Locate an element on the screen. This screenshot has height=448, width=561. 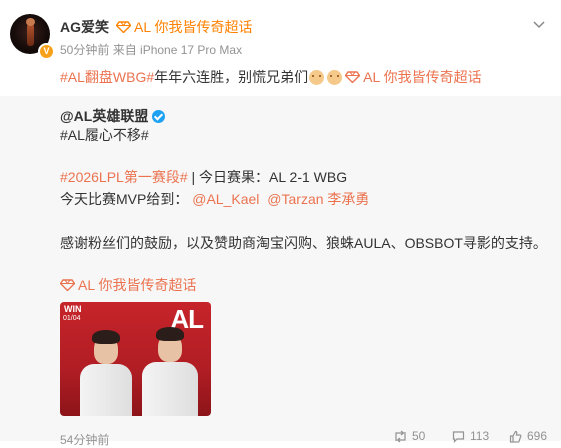
repost-time: 54分钟前 is located at coordinates (84, 439).